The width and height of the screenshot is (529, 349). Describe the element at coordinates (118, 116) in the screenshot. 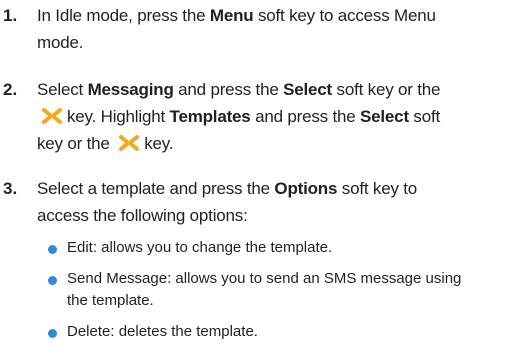

I see `text-run: key. Highlight` at that location.